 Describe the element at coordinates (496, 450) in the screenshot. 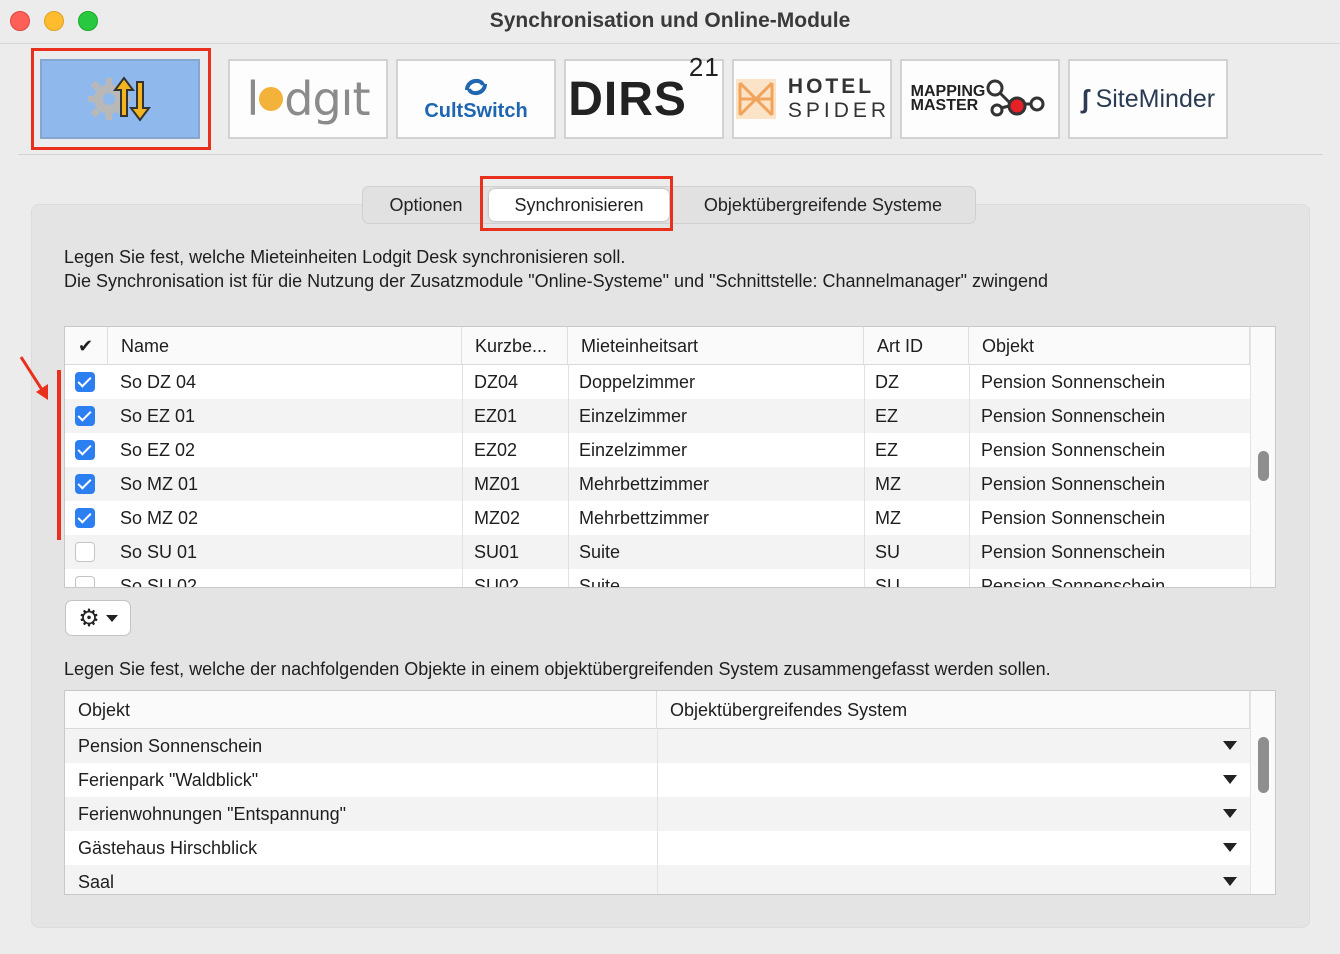

I see `cell-short: EZ02` at that location.